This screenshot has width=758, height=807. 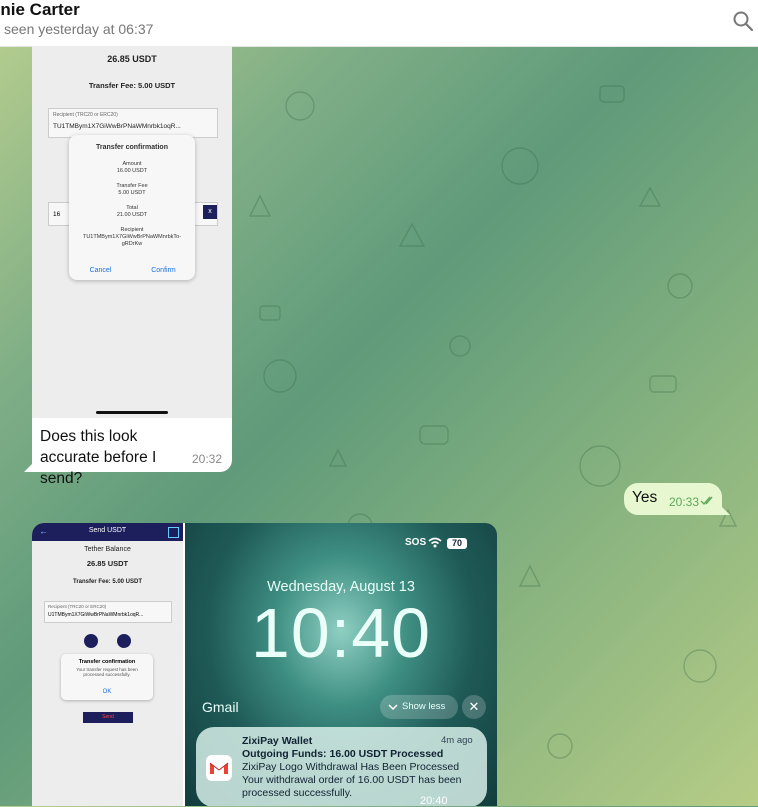 I want to click on dialog-total-label: Total, so click(x=132, y=208).